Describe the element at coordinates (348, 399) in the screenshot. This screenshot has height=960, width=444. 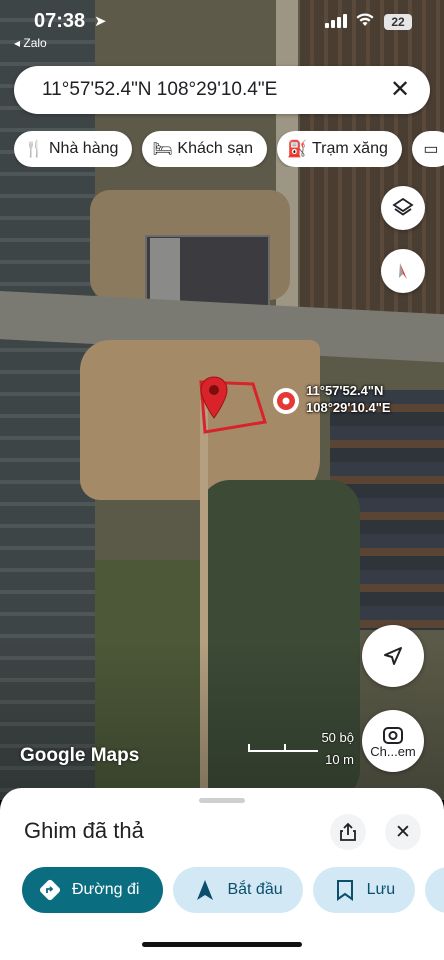
I see `marker-coordinates-label: 11°57'52.4"N 108°29'10.4"E` at that location.